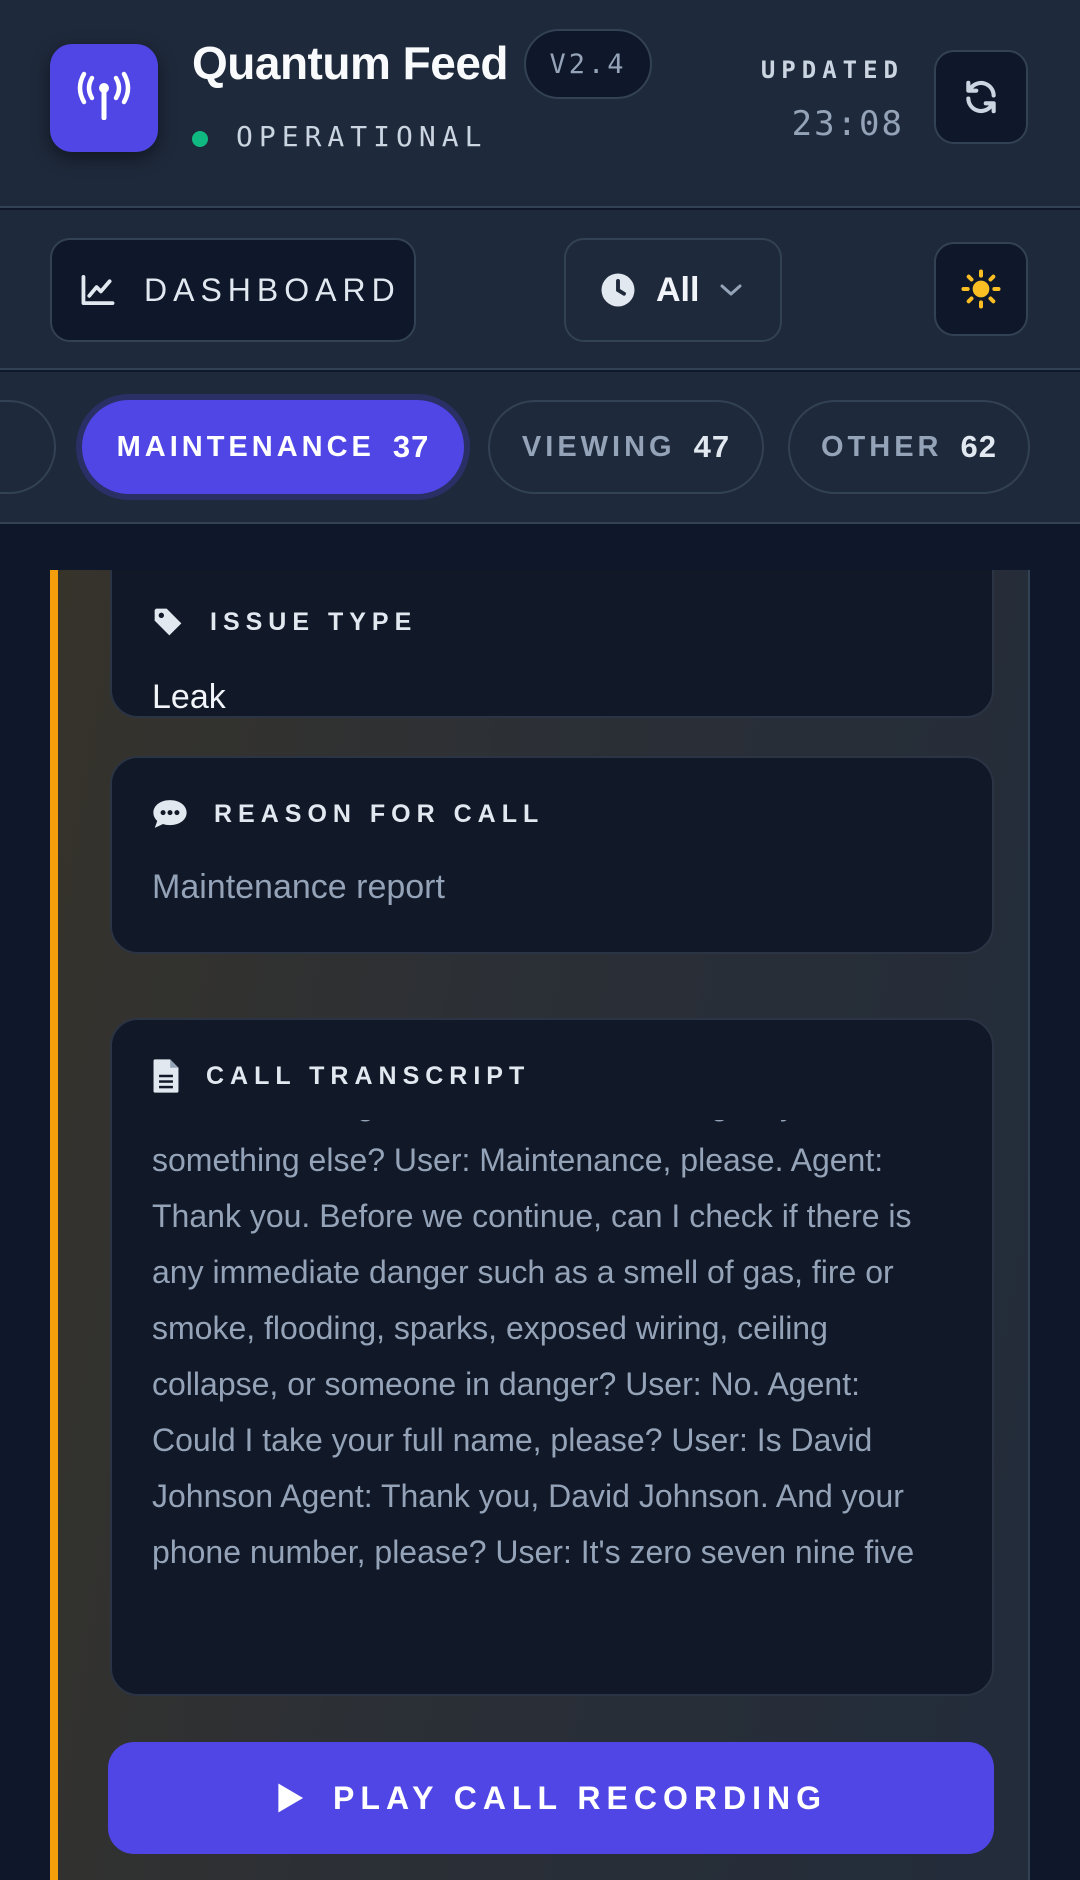 The width and height of the screenshot is (1080, 1880). I want to click on tab-maintenance: MAINTENANCE 37, so click(273, 447).